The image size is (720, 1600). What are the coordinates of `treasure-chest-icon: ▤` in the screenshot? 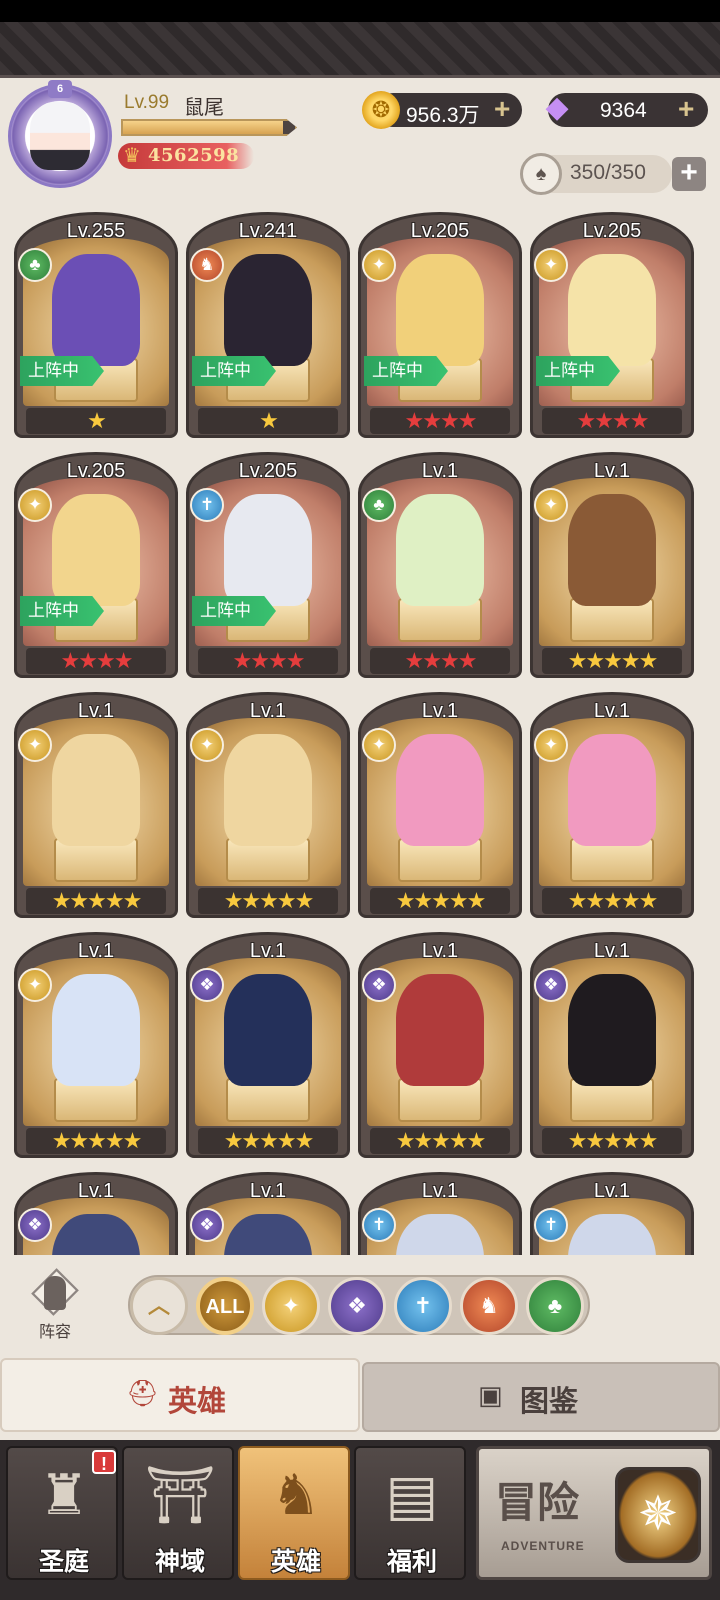 It's located at (412, 1494).